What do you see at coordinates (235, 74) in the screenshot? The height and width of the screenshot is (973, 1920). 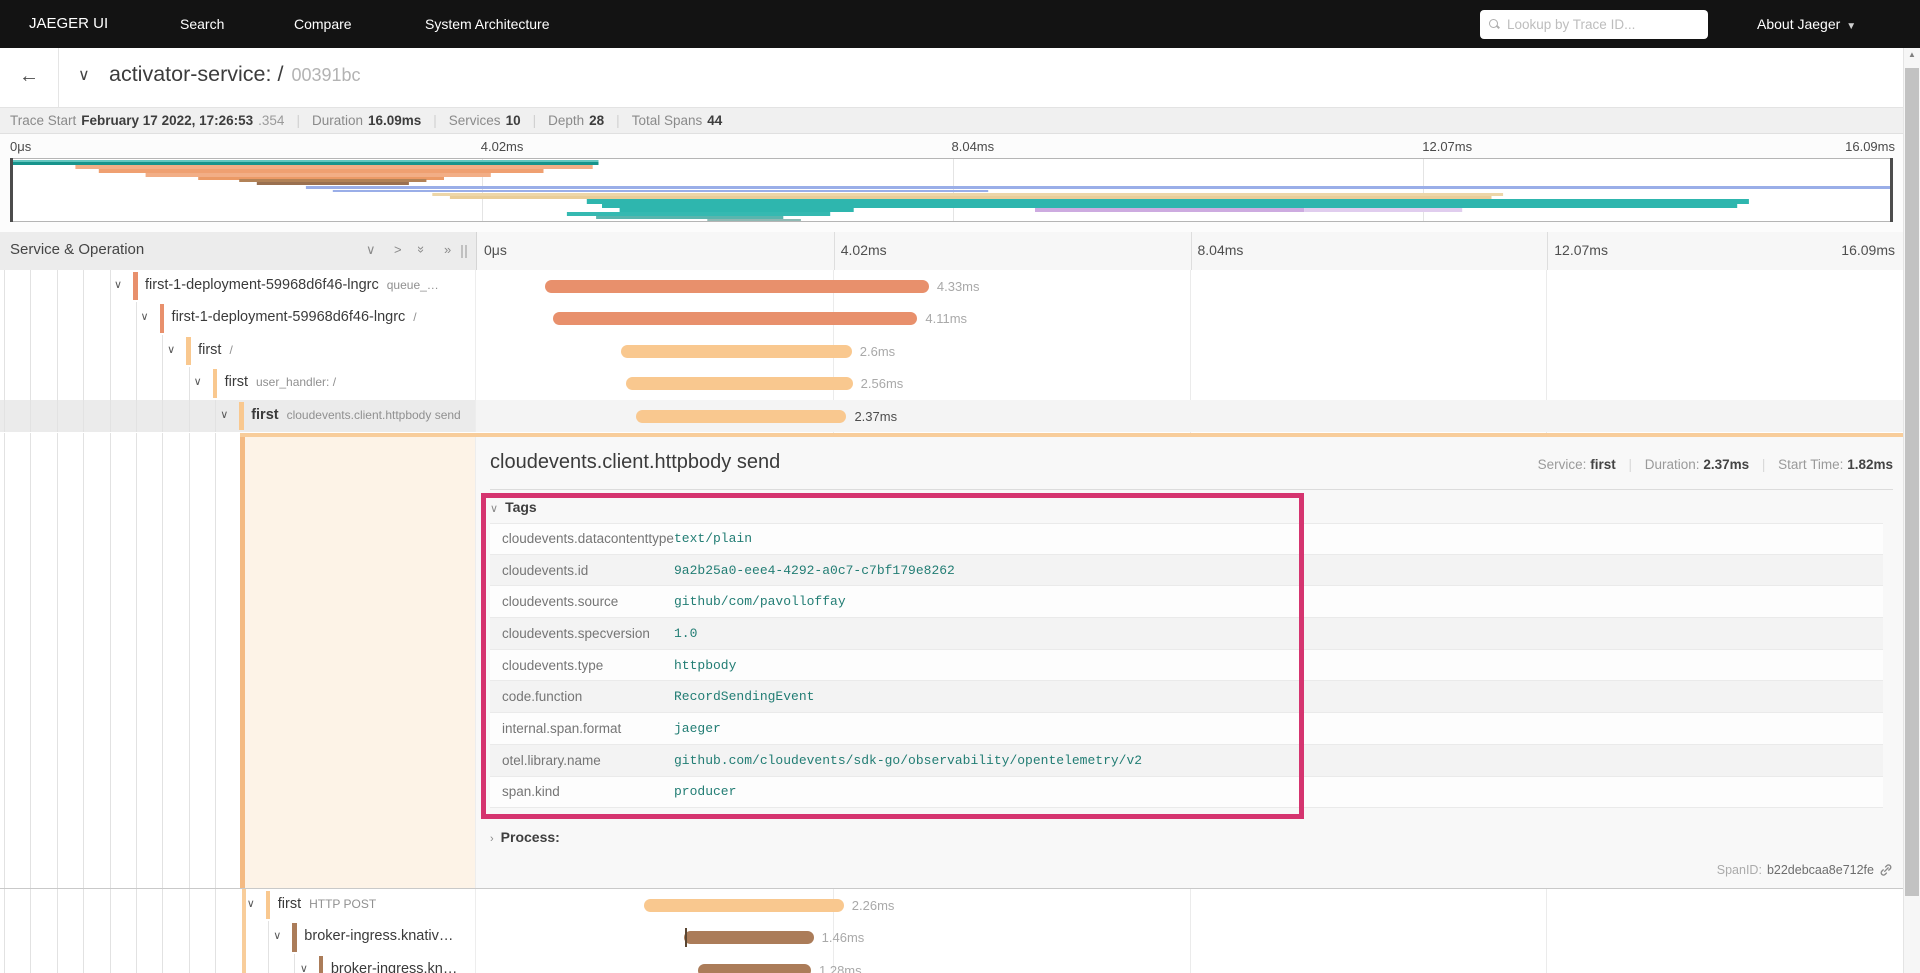 I see `page-title: activator-service: /00391bc` at bounding box center [235, 74].